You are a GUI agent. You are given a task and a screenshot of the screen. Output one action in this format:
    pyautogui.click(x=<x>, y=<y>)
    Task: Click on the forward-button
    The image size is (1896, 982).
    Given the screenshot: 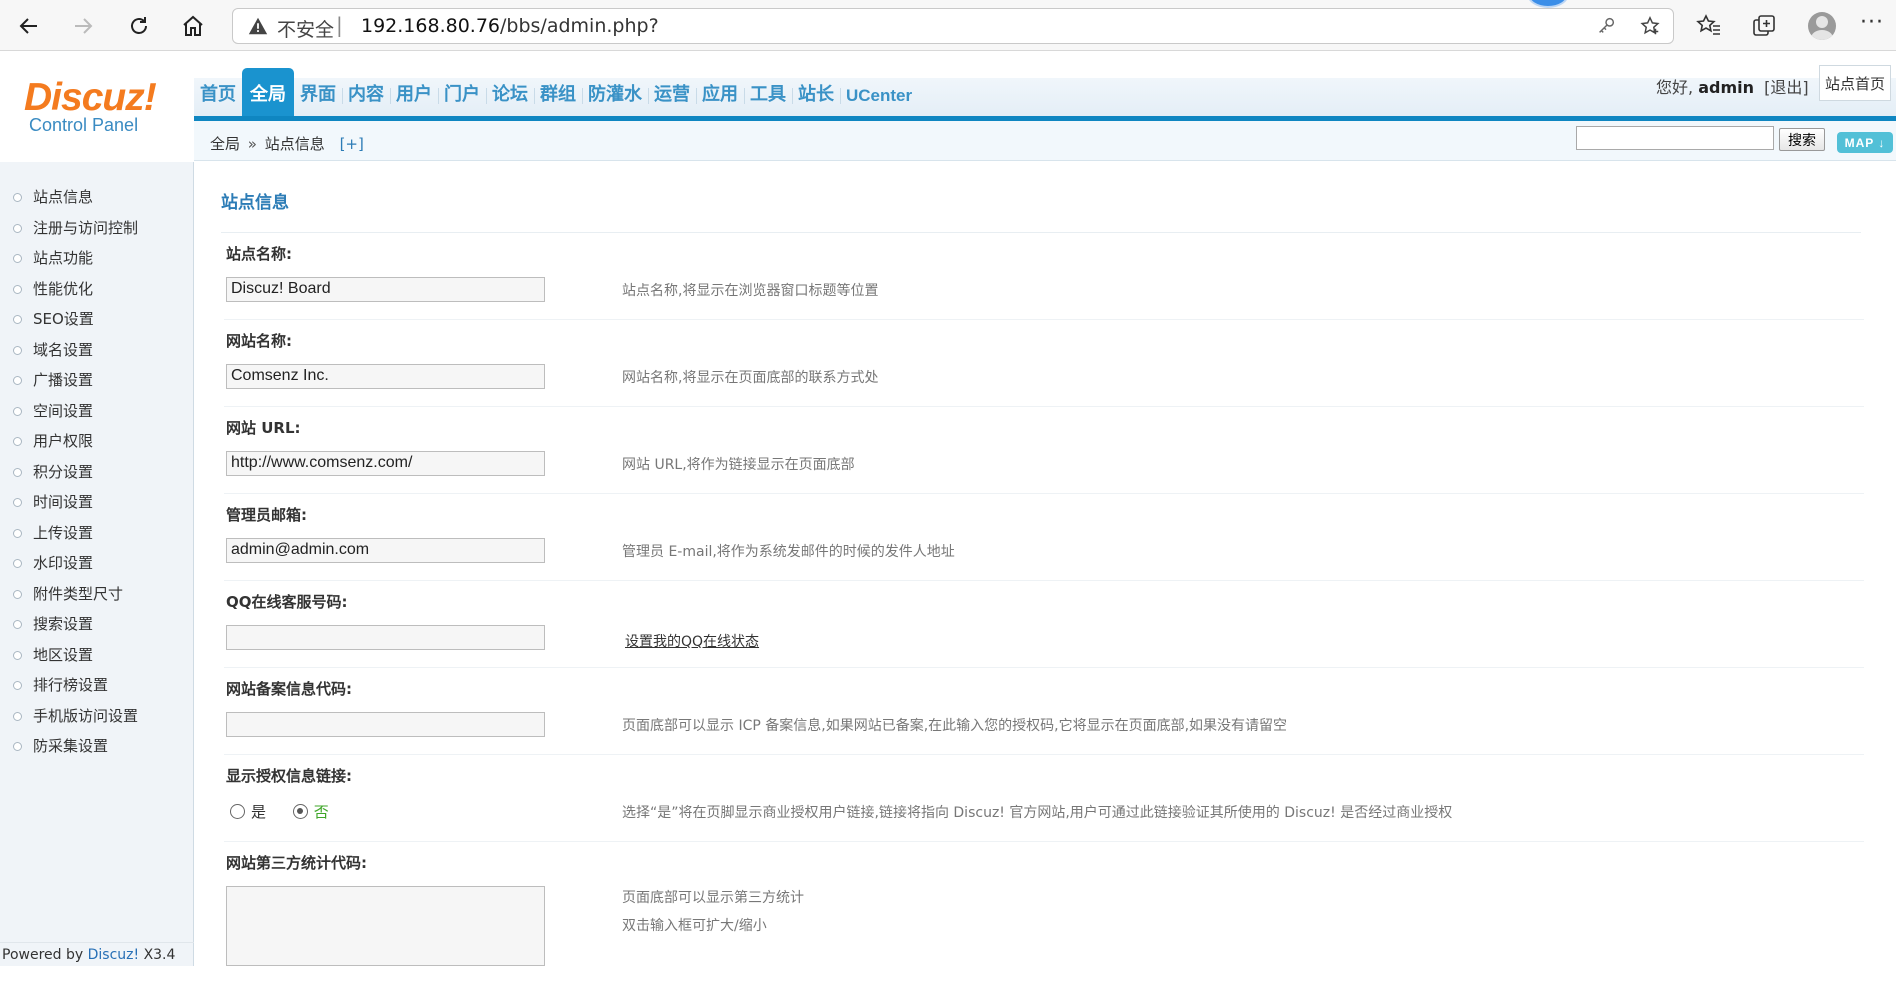 What is the action you would take?
    pyautogui.click(x=83, y=26)
    